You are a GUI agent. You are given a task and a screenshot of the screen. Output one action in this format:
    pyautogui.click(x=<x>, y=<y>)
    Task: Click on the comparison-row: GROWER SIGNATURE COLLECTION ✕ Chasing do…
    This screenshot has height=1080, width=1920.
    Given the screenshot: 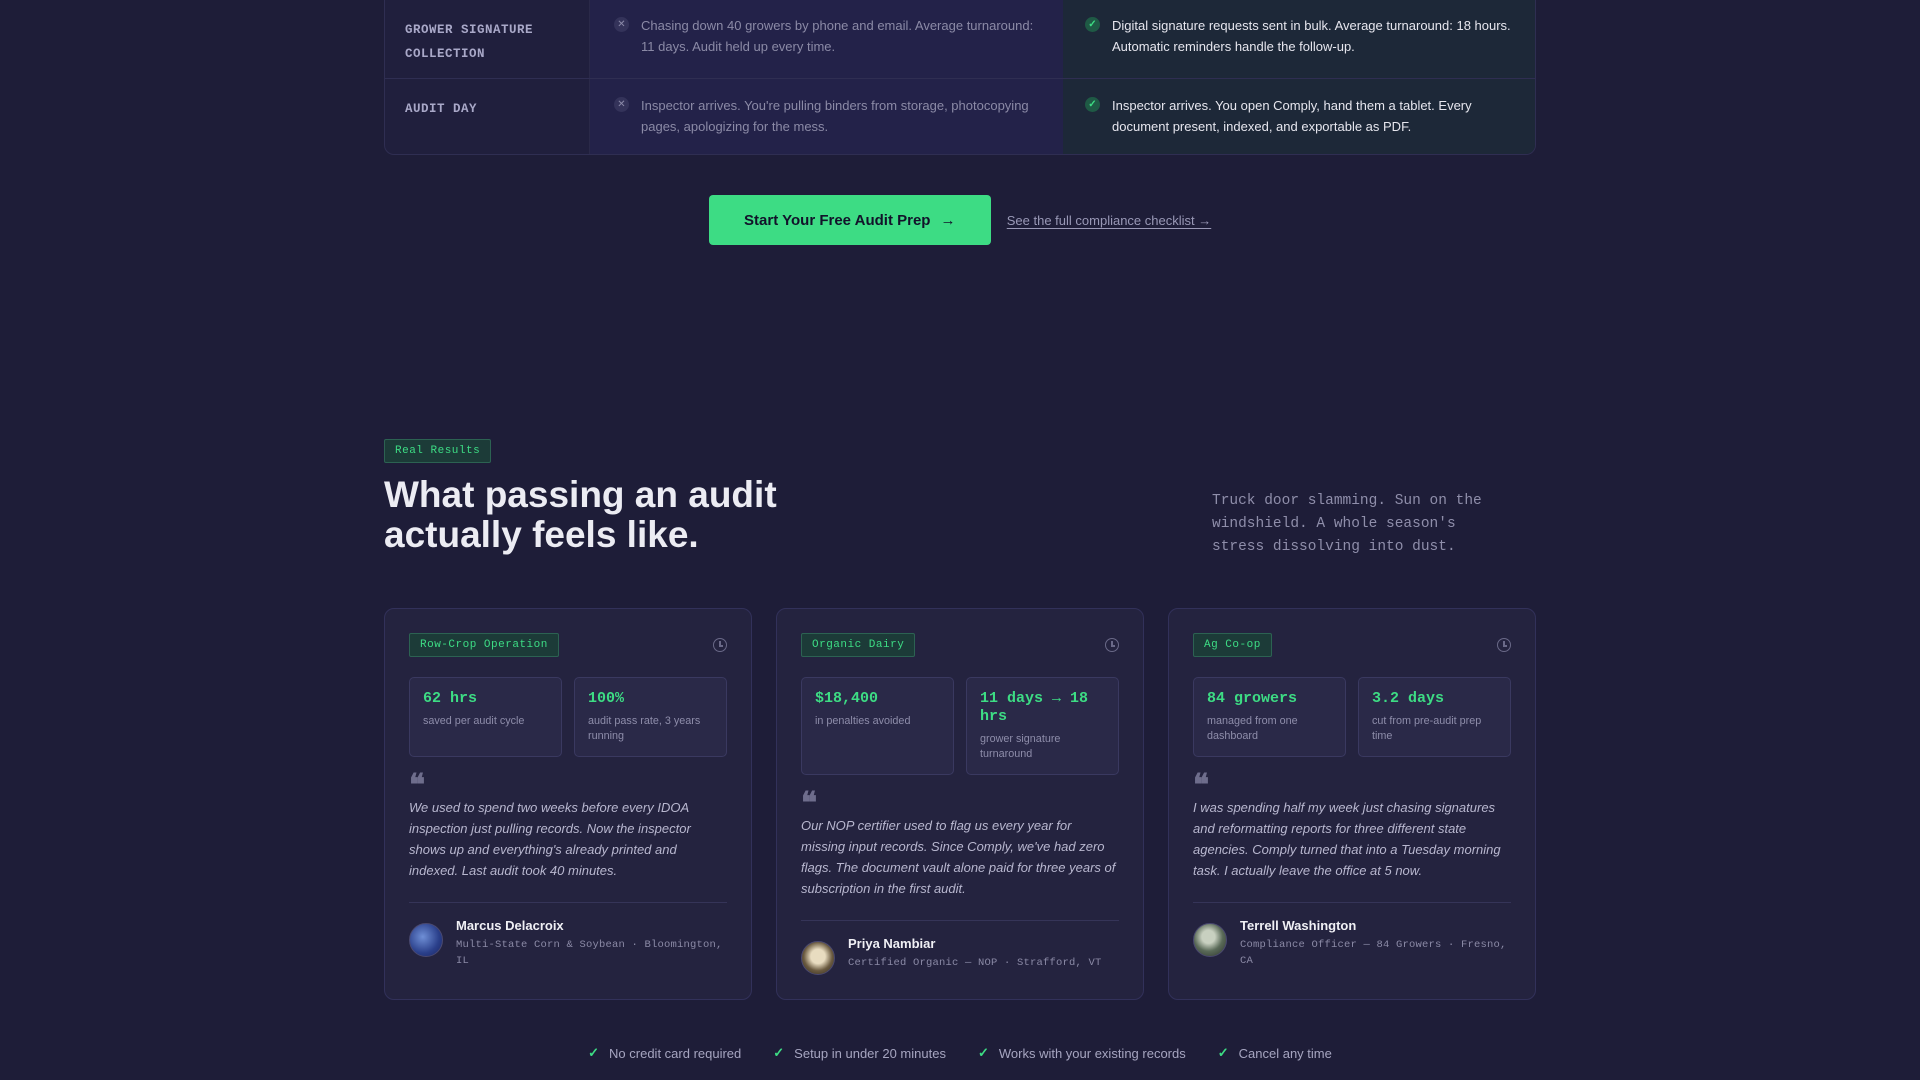 What is the action you would take?
    pyautogui.click(x=960, y=39)
    